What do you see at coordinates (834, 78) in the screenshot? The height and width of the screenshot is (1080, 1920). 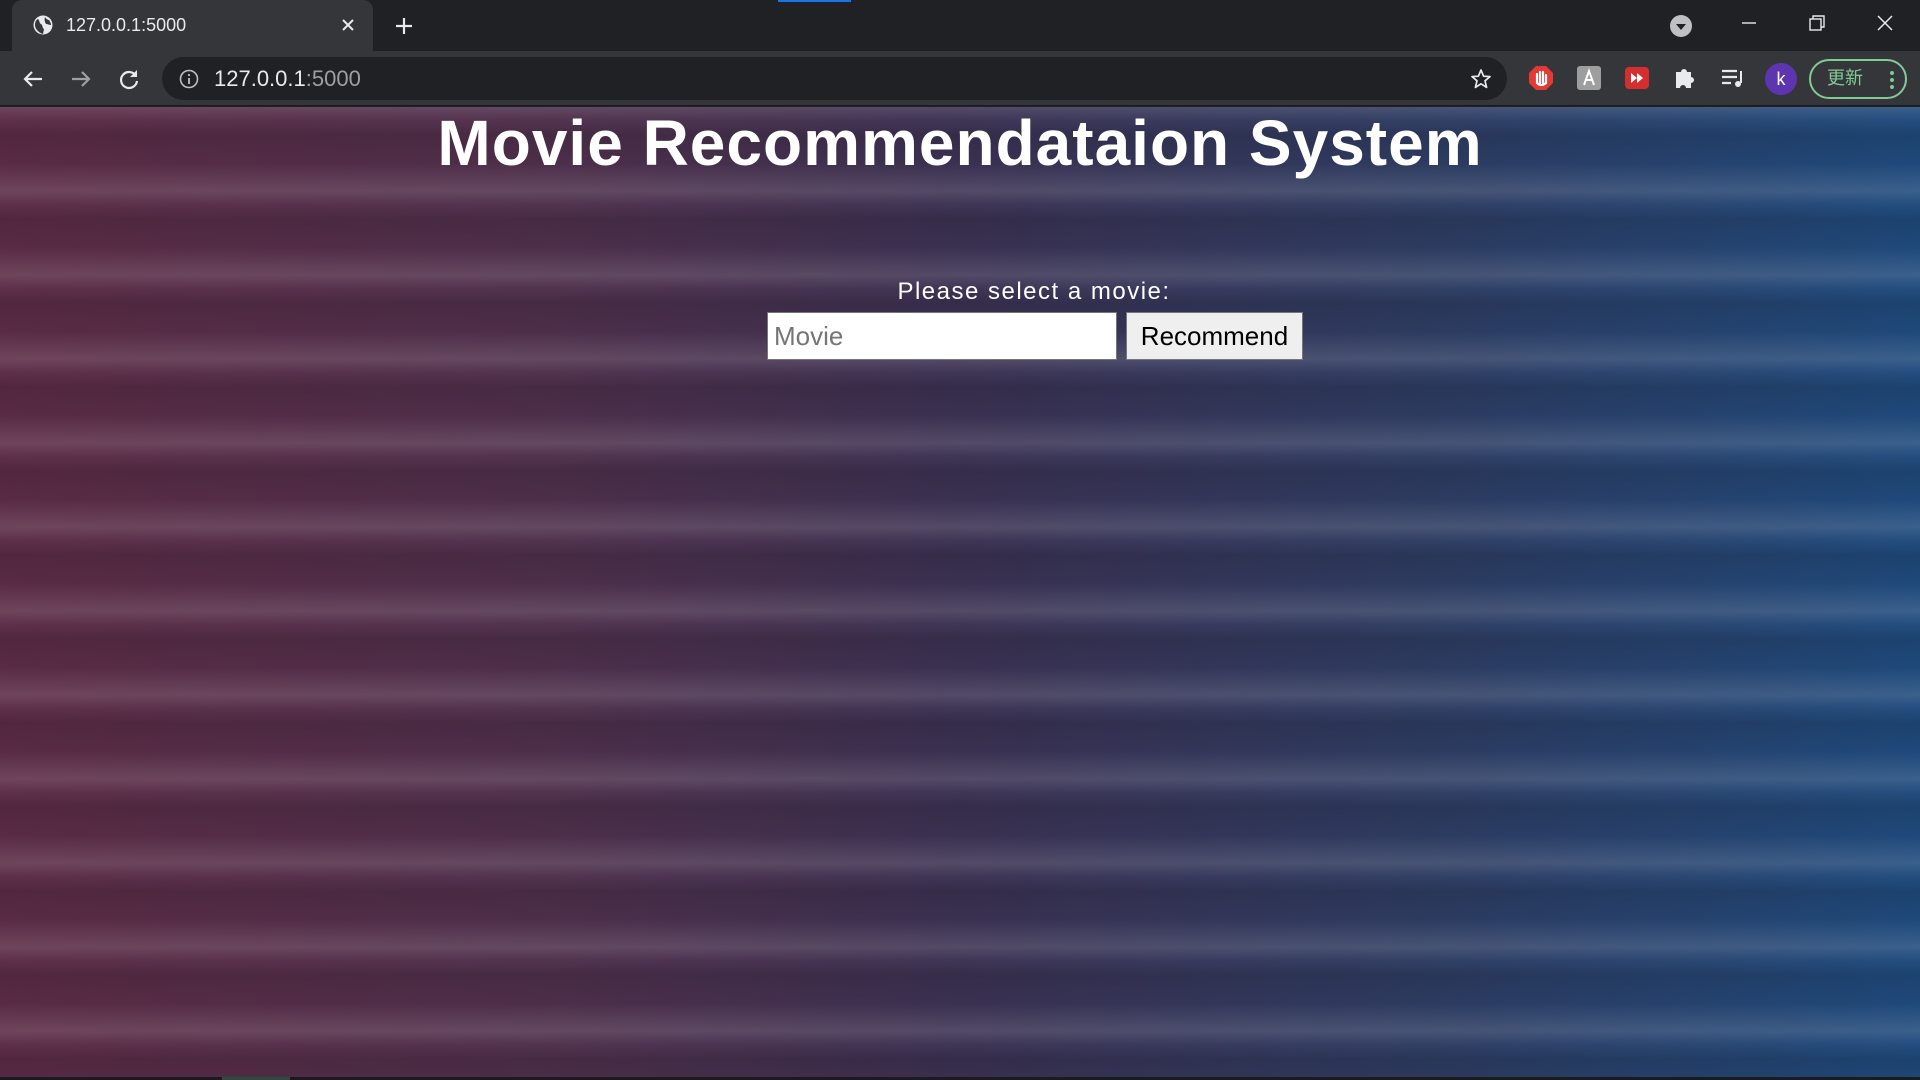 I see `address-bar: 127.0.0.1:5000` at bounding box center [834, 78].